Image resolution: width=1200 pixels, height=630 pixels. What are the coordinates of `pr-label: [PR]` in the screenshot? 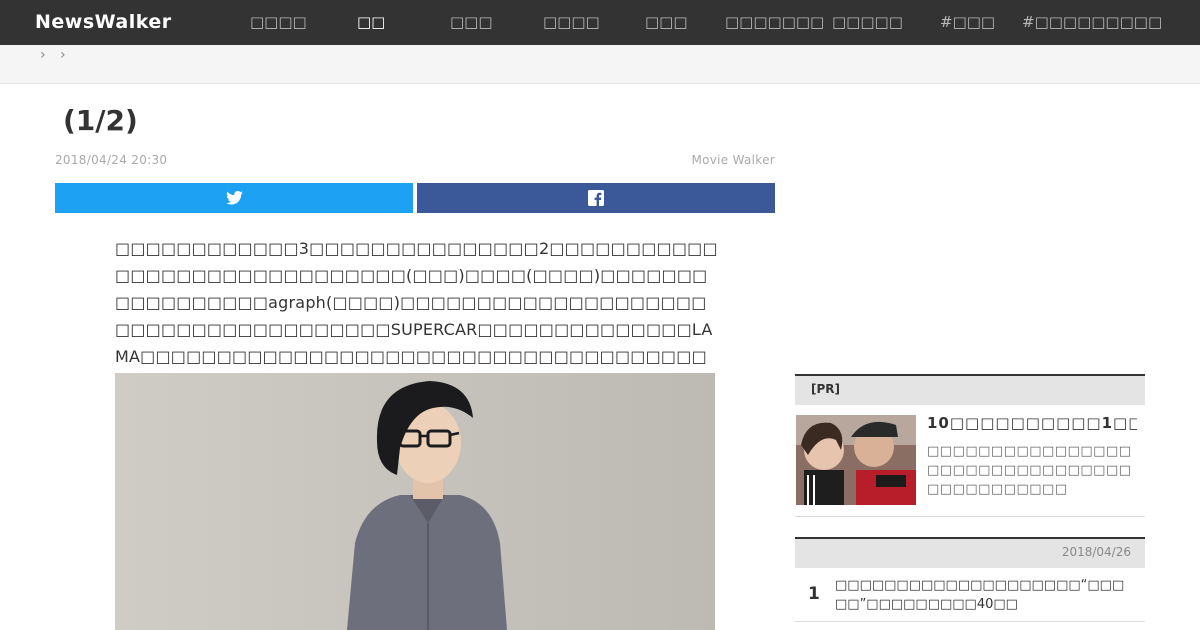 It's located at (826, 389).